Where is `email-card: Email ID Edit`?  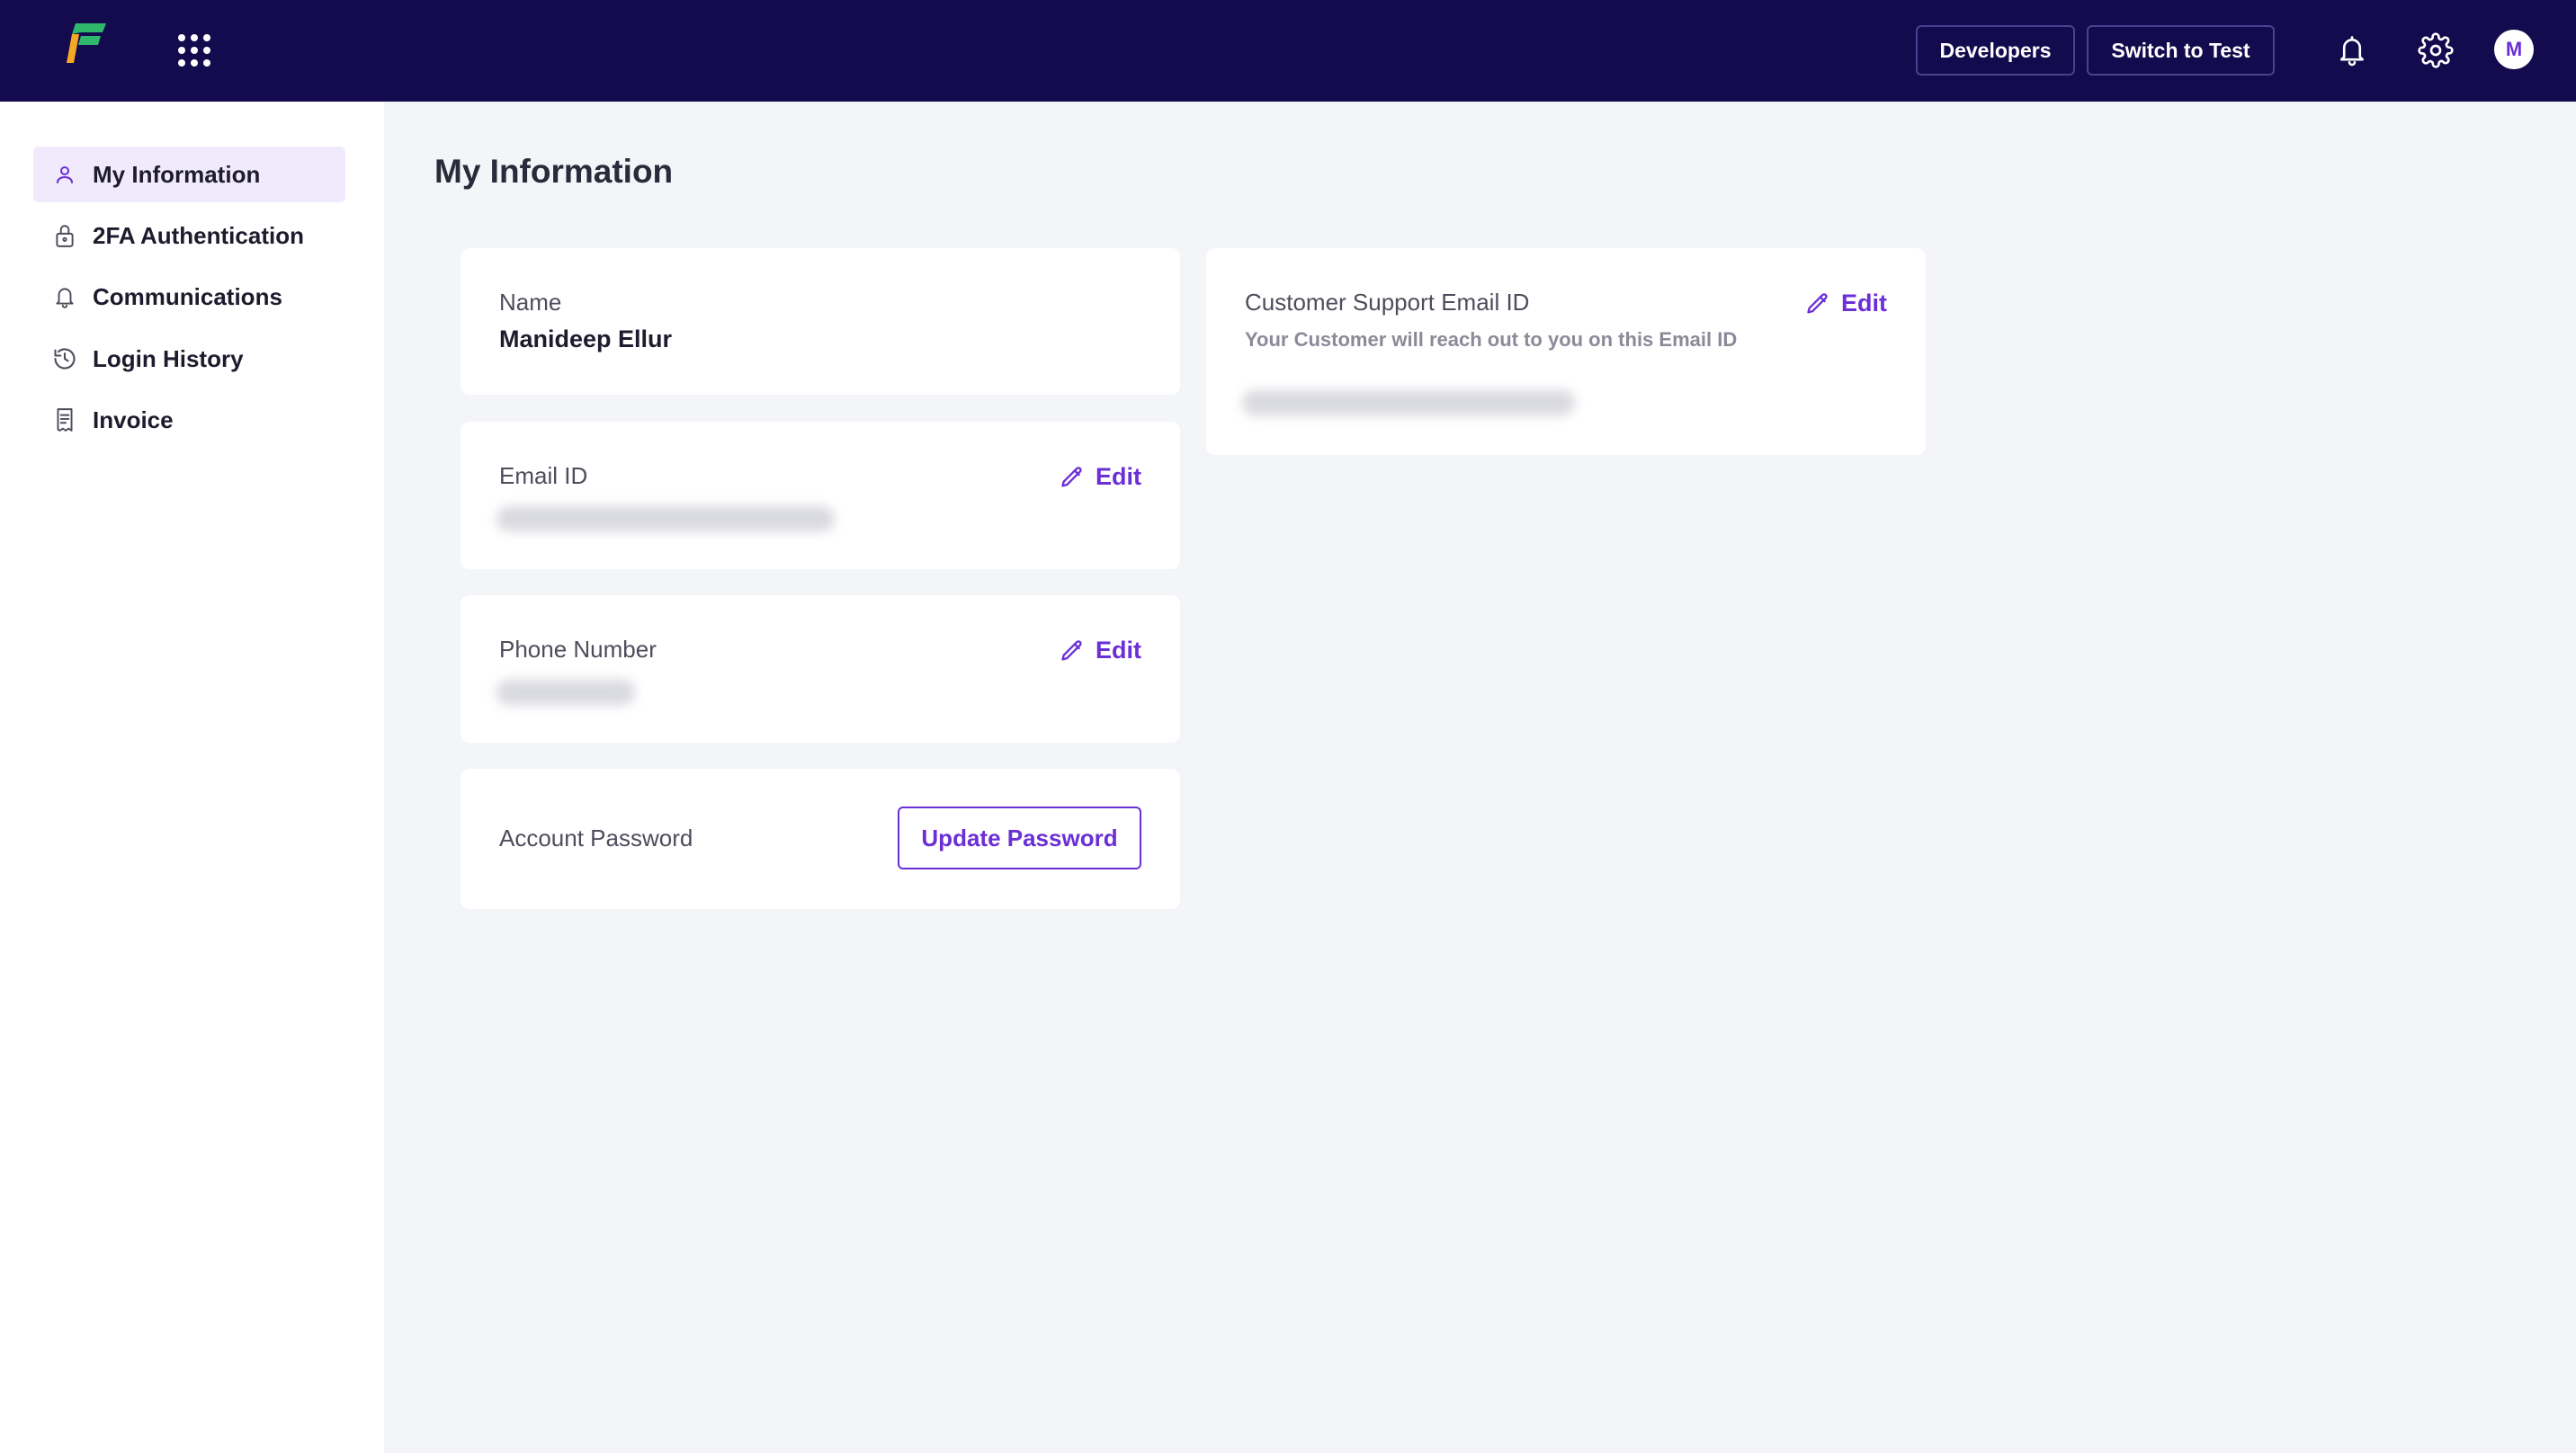 email-card: Email ID Edit is located at coordinates (820, 495).